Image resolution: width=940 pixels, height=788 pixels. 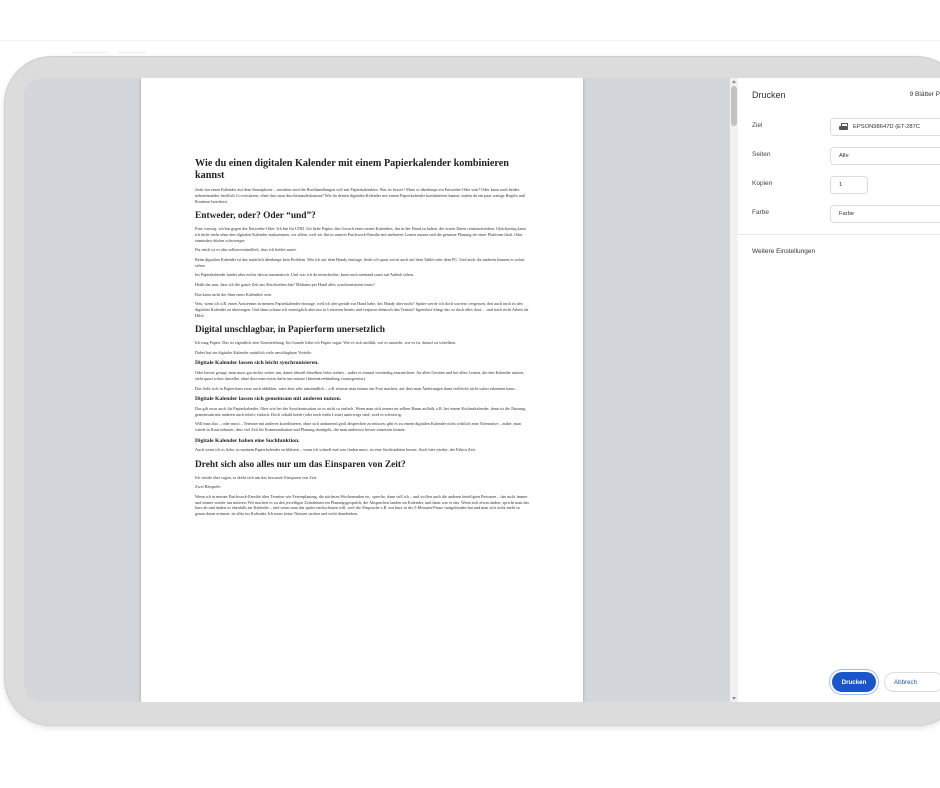 I want to click on paragraph: Zwei Beispiele:, so click(x=208, y=487).